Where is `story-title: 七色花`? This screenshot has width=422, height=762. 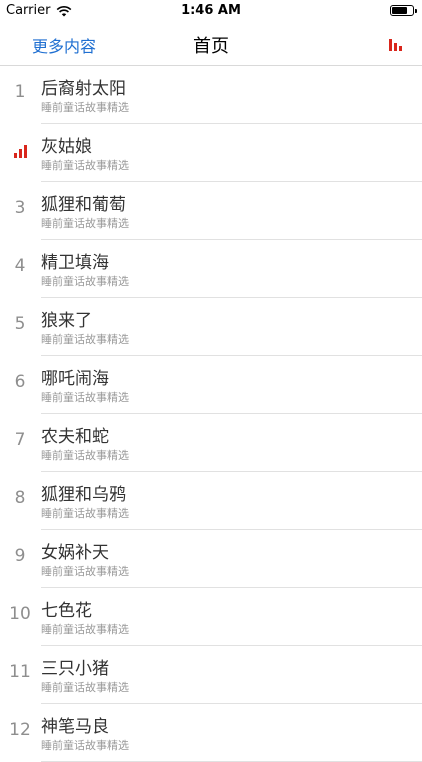
story-title: 七色花 is located at coordinates (66, 611).